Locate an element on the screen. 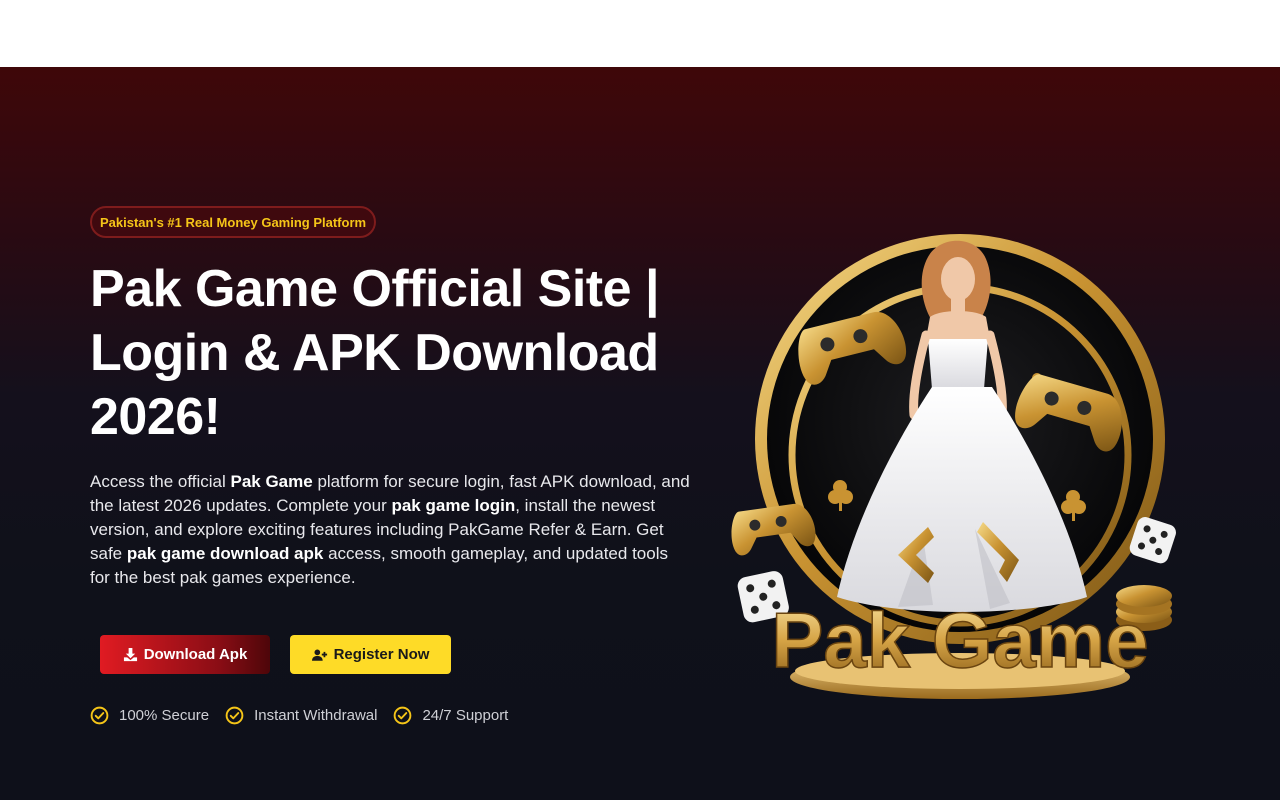 The width and height of the screenshot is (1280, 800). feature-item-secure: 100% Secure is located at coordinates (149, 715).